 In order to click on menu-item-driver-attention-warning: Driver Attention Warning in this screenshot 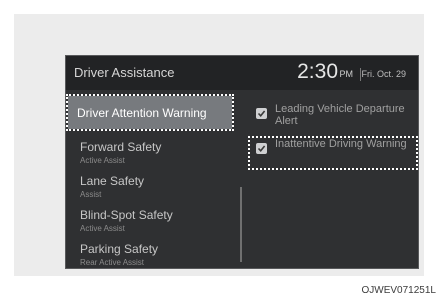, I will do `click(150, 112)`.